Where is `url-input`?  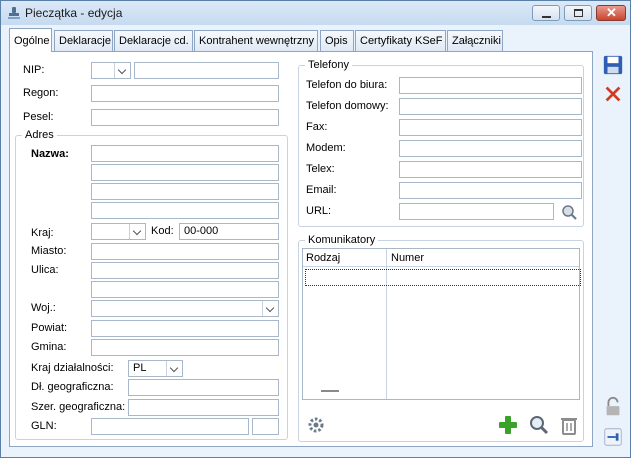
url-input is located at coordinates (476, 211).